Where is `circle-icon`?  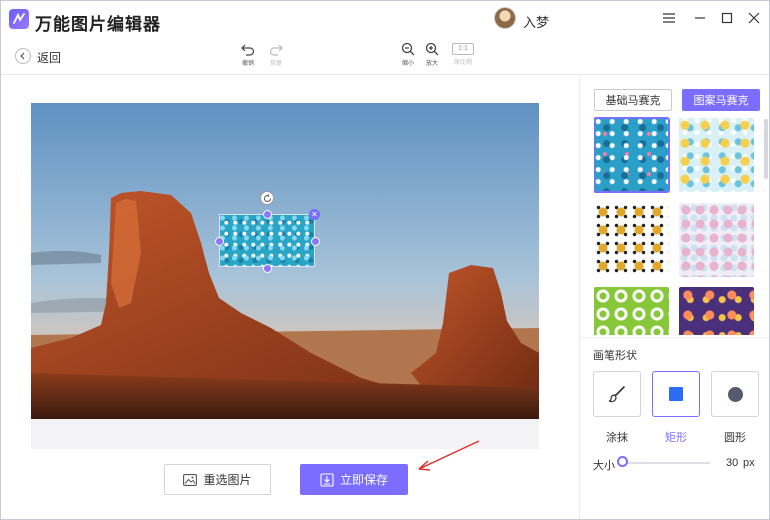 circle-icon is located at coordinates (735, 394).